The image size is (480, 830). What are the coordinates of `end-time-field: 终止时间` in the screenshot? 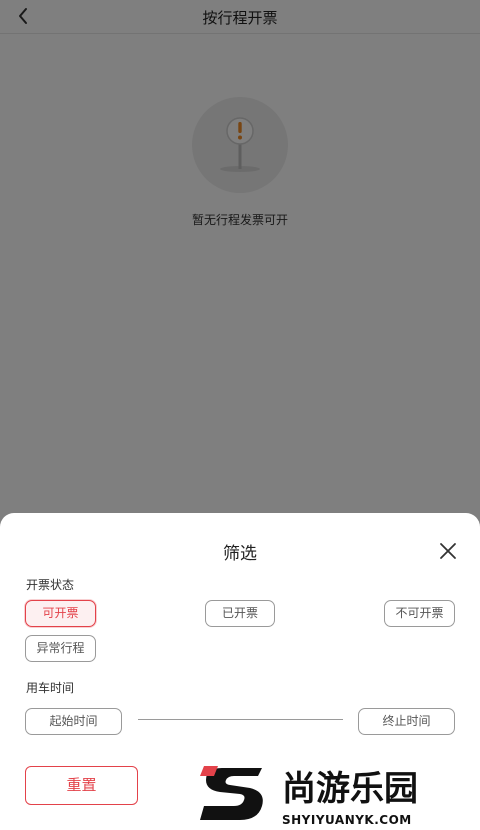 It's located at (406, 721).